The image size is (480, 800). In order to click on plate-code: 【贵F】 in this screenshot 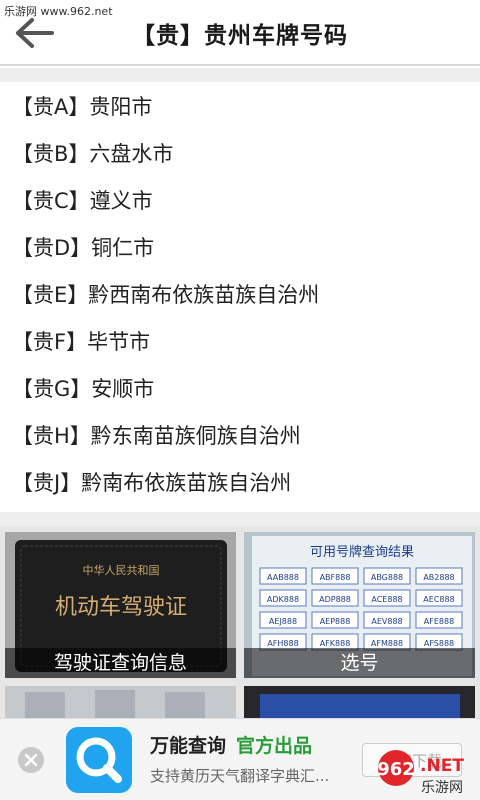, I will do `click(50, 342)`.